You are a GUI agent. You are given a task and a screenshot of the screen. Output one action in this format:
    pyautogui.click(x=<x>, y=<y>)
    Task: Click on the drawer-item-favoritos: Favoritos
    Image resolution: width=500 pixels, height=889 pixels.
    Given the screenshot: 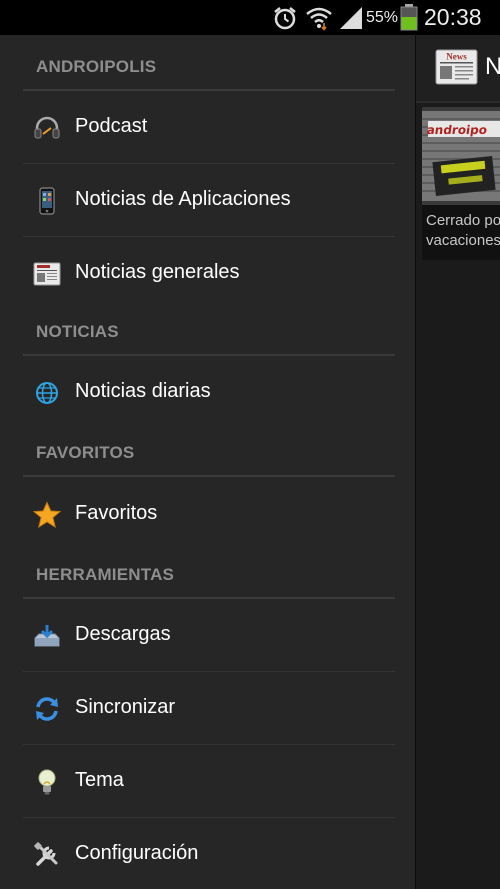 What is the action you would take?
    pyautogui.click(x=209, y=514)
    